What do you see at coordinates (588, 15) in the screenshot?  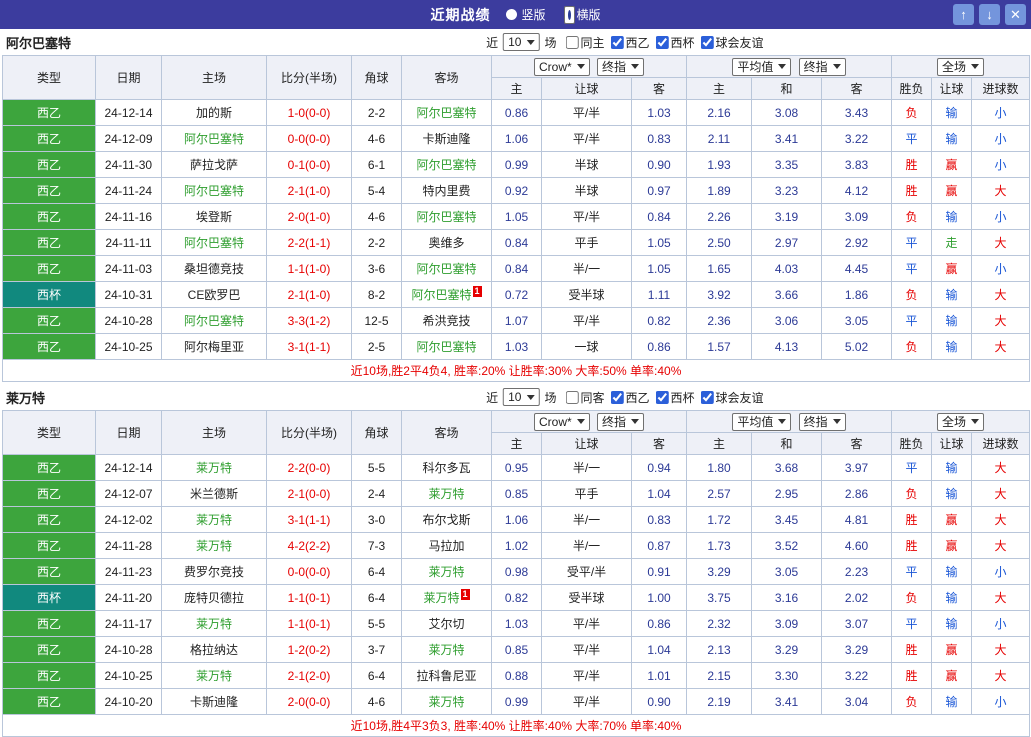 I see `radio-label: 横版` at bounding box center [588, 15].